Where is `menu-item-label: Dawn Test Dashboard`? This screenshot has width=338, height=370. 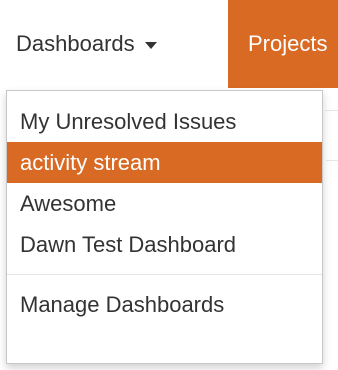
menu-item-label: Dawn Test Dashboard is located at coordinates (128, 244).